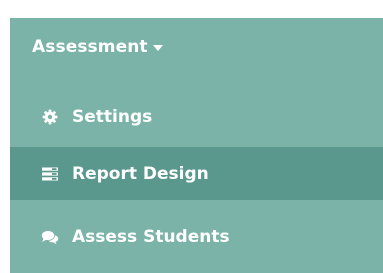 Image resolution: width=383 pixels, height=273 pixels. What do you see at coordinates (90, 47) in the screenshot?
I see `assessment-title: Assessment` at bounding box center [90, 47].